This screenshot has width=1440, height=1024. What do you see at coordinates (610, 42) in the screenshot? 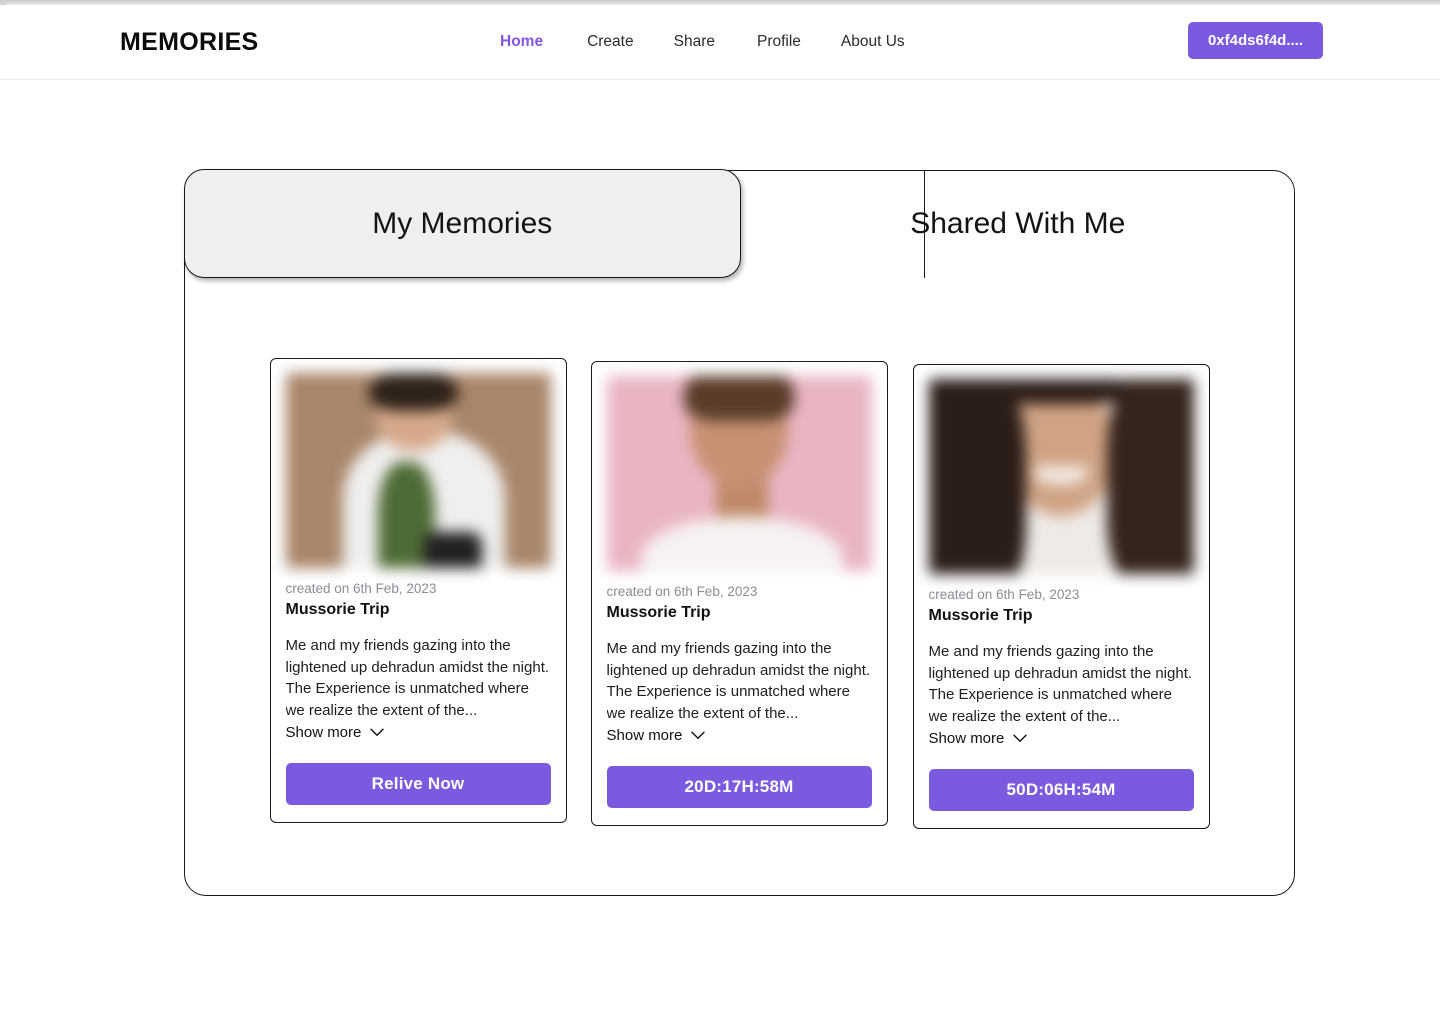
I see `nav-item-create: Create` at bounding box center [610, 42].